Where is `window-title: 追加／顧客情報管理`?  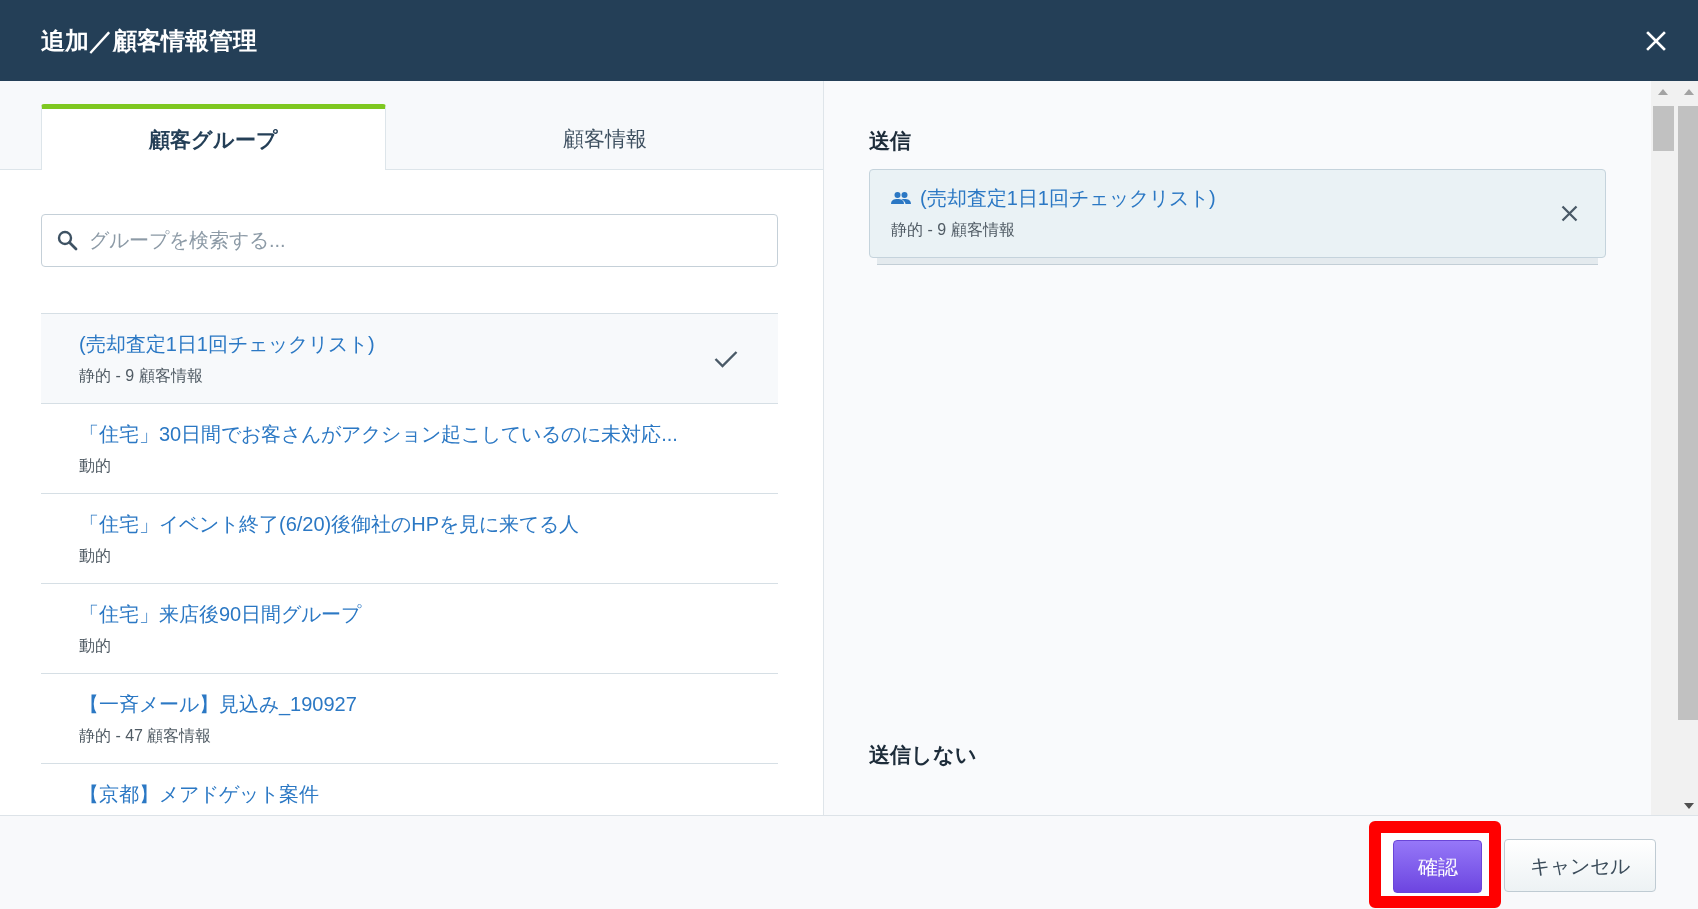 window-title: 追加／顧客情報管理 is located at coordinates (149, 40).